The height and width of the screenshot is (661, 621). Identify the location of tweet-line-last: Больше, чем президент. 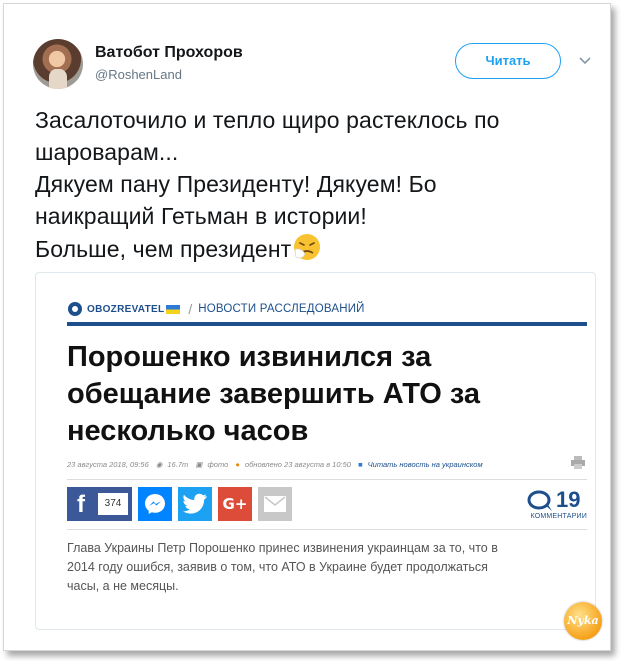
(315, 248).